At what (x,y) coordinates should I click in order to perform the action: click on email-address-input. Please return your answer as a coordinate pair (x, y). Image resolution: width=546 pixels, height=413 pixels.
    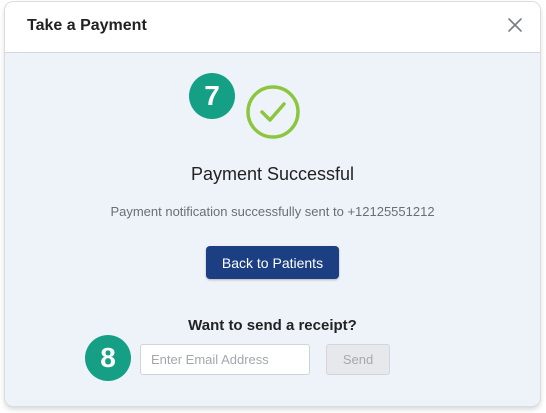
    Looking at the image, I should click on (225, 359).